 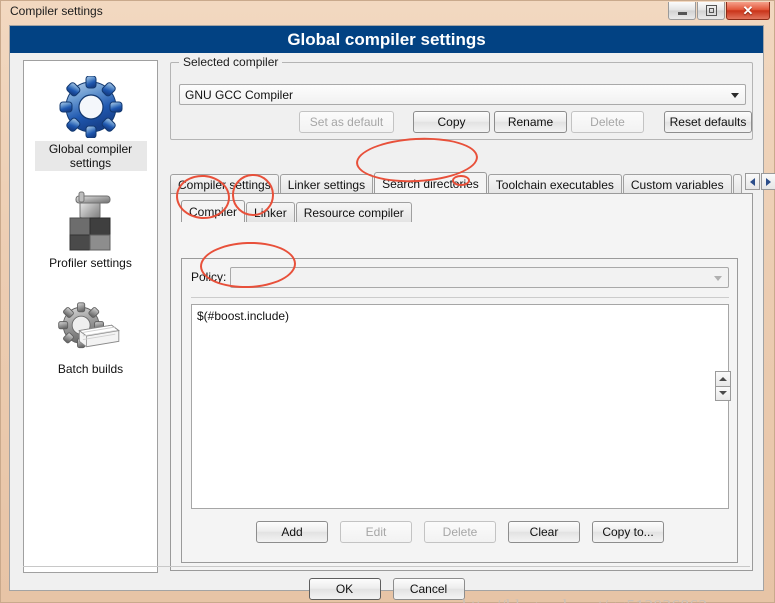 I want to click on sidebar-item-profiler-settings: Profiler settings, so click(x=90, y=221).